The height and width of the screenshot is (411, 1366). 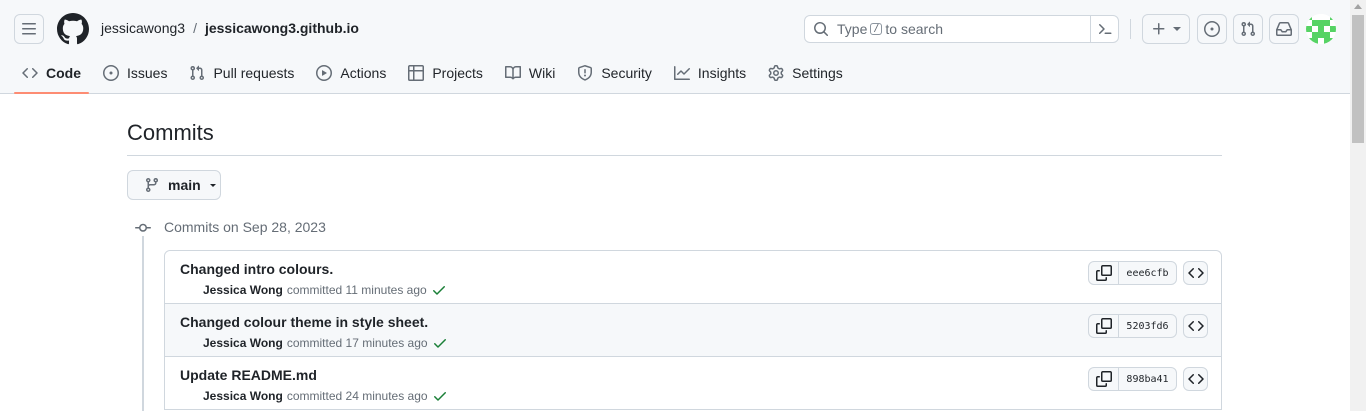 I want to click on commit-meta: Jessica Wong committed 11 minutes ago, so click(x=325, y=290).